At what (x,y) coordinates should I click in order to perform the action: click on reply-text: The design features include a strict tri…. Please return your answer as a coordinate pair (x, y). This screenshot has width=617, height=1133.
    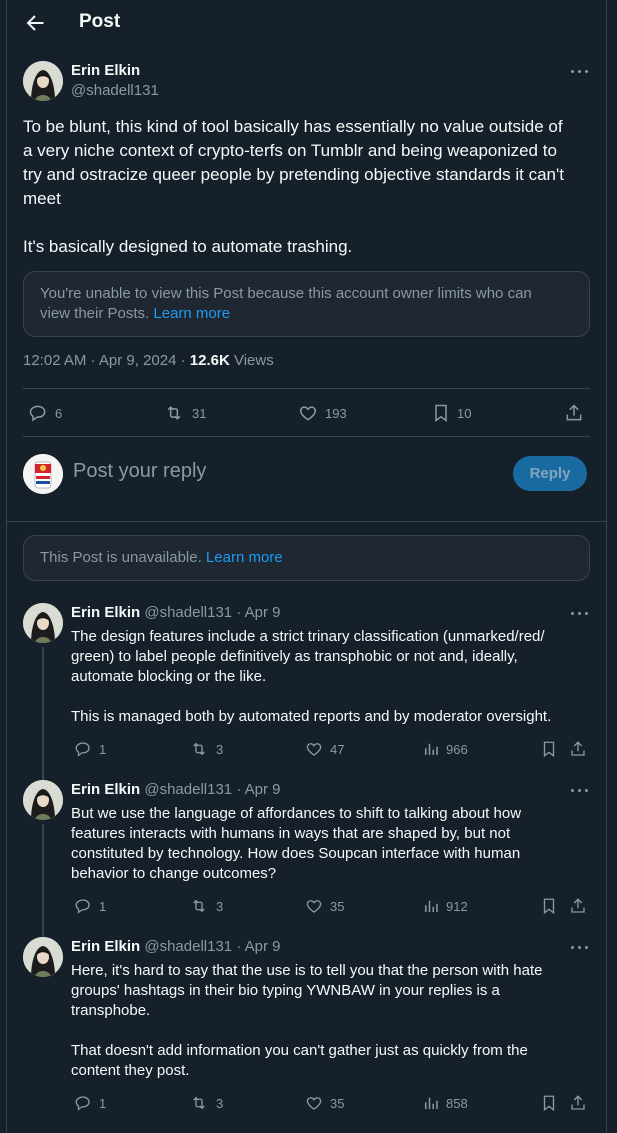
    Looking at the image, I should click on (311, 676).